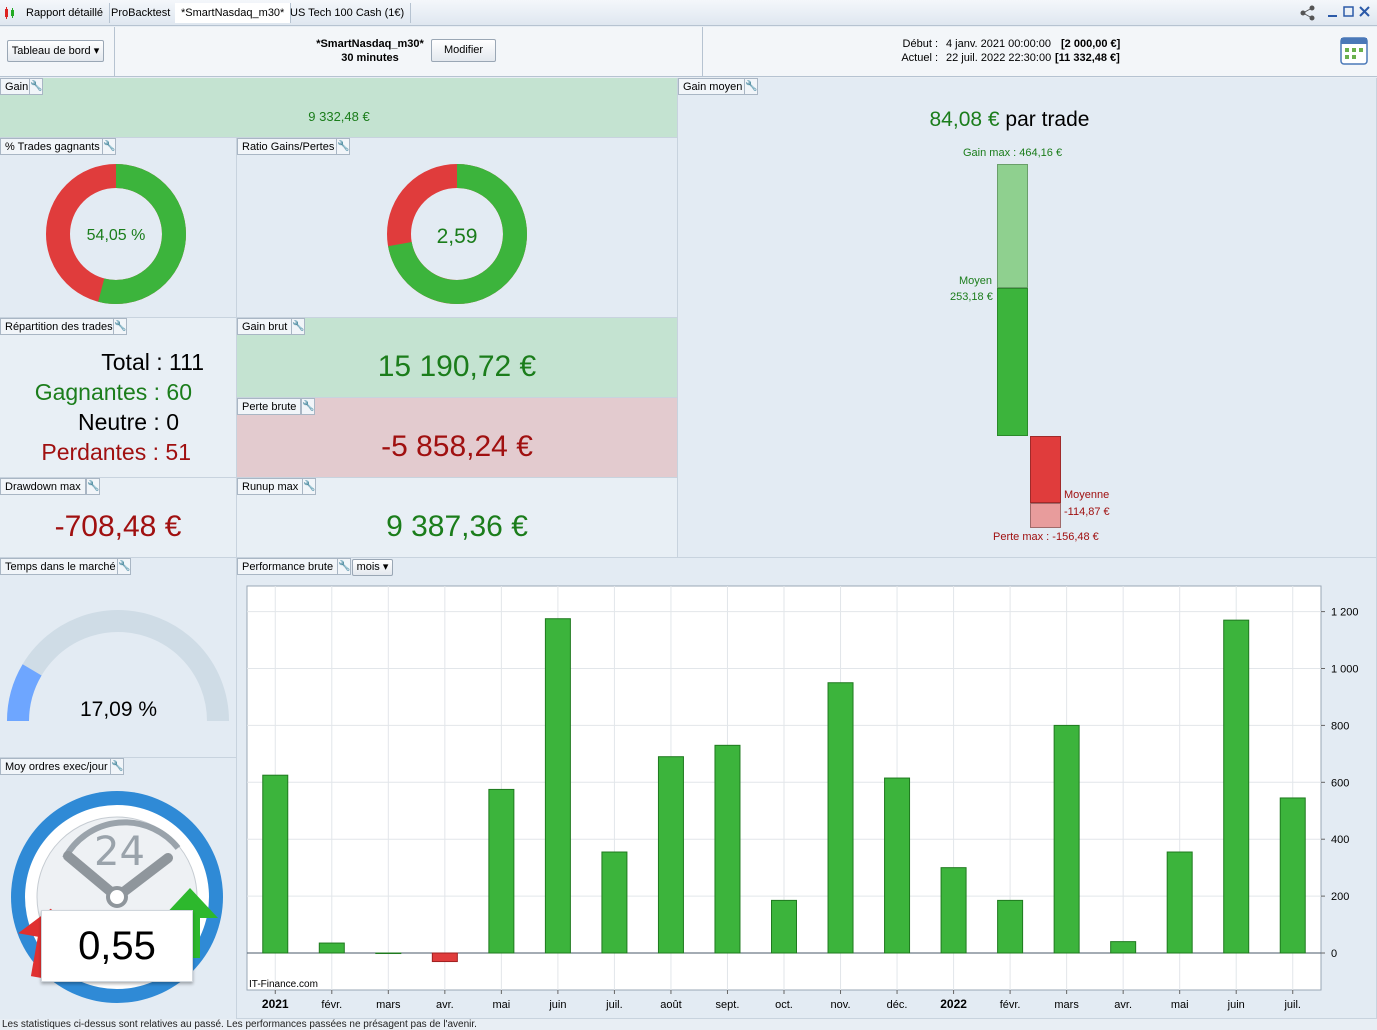 This screenshot has width=1377, height=1030. Describe the element at coordinates (339, 108) in the screenshot. I see `gain-panel: Gain 🔧 9 332,48 €` at that location.